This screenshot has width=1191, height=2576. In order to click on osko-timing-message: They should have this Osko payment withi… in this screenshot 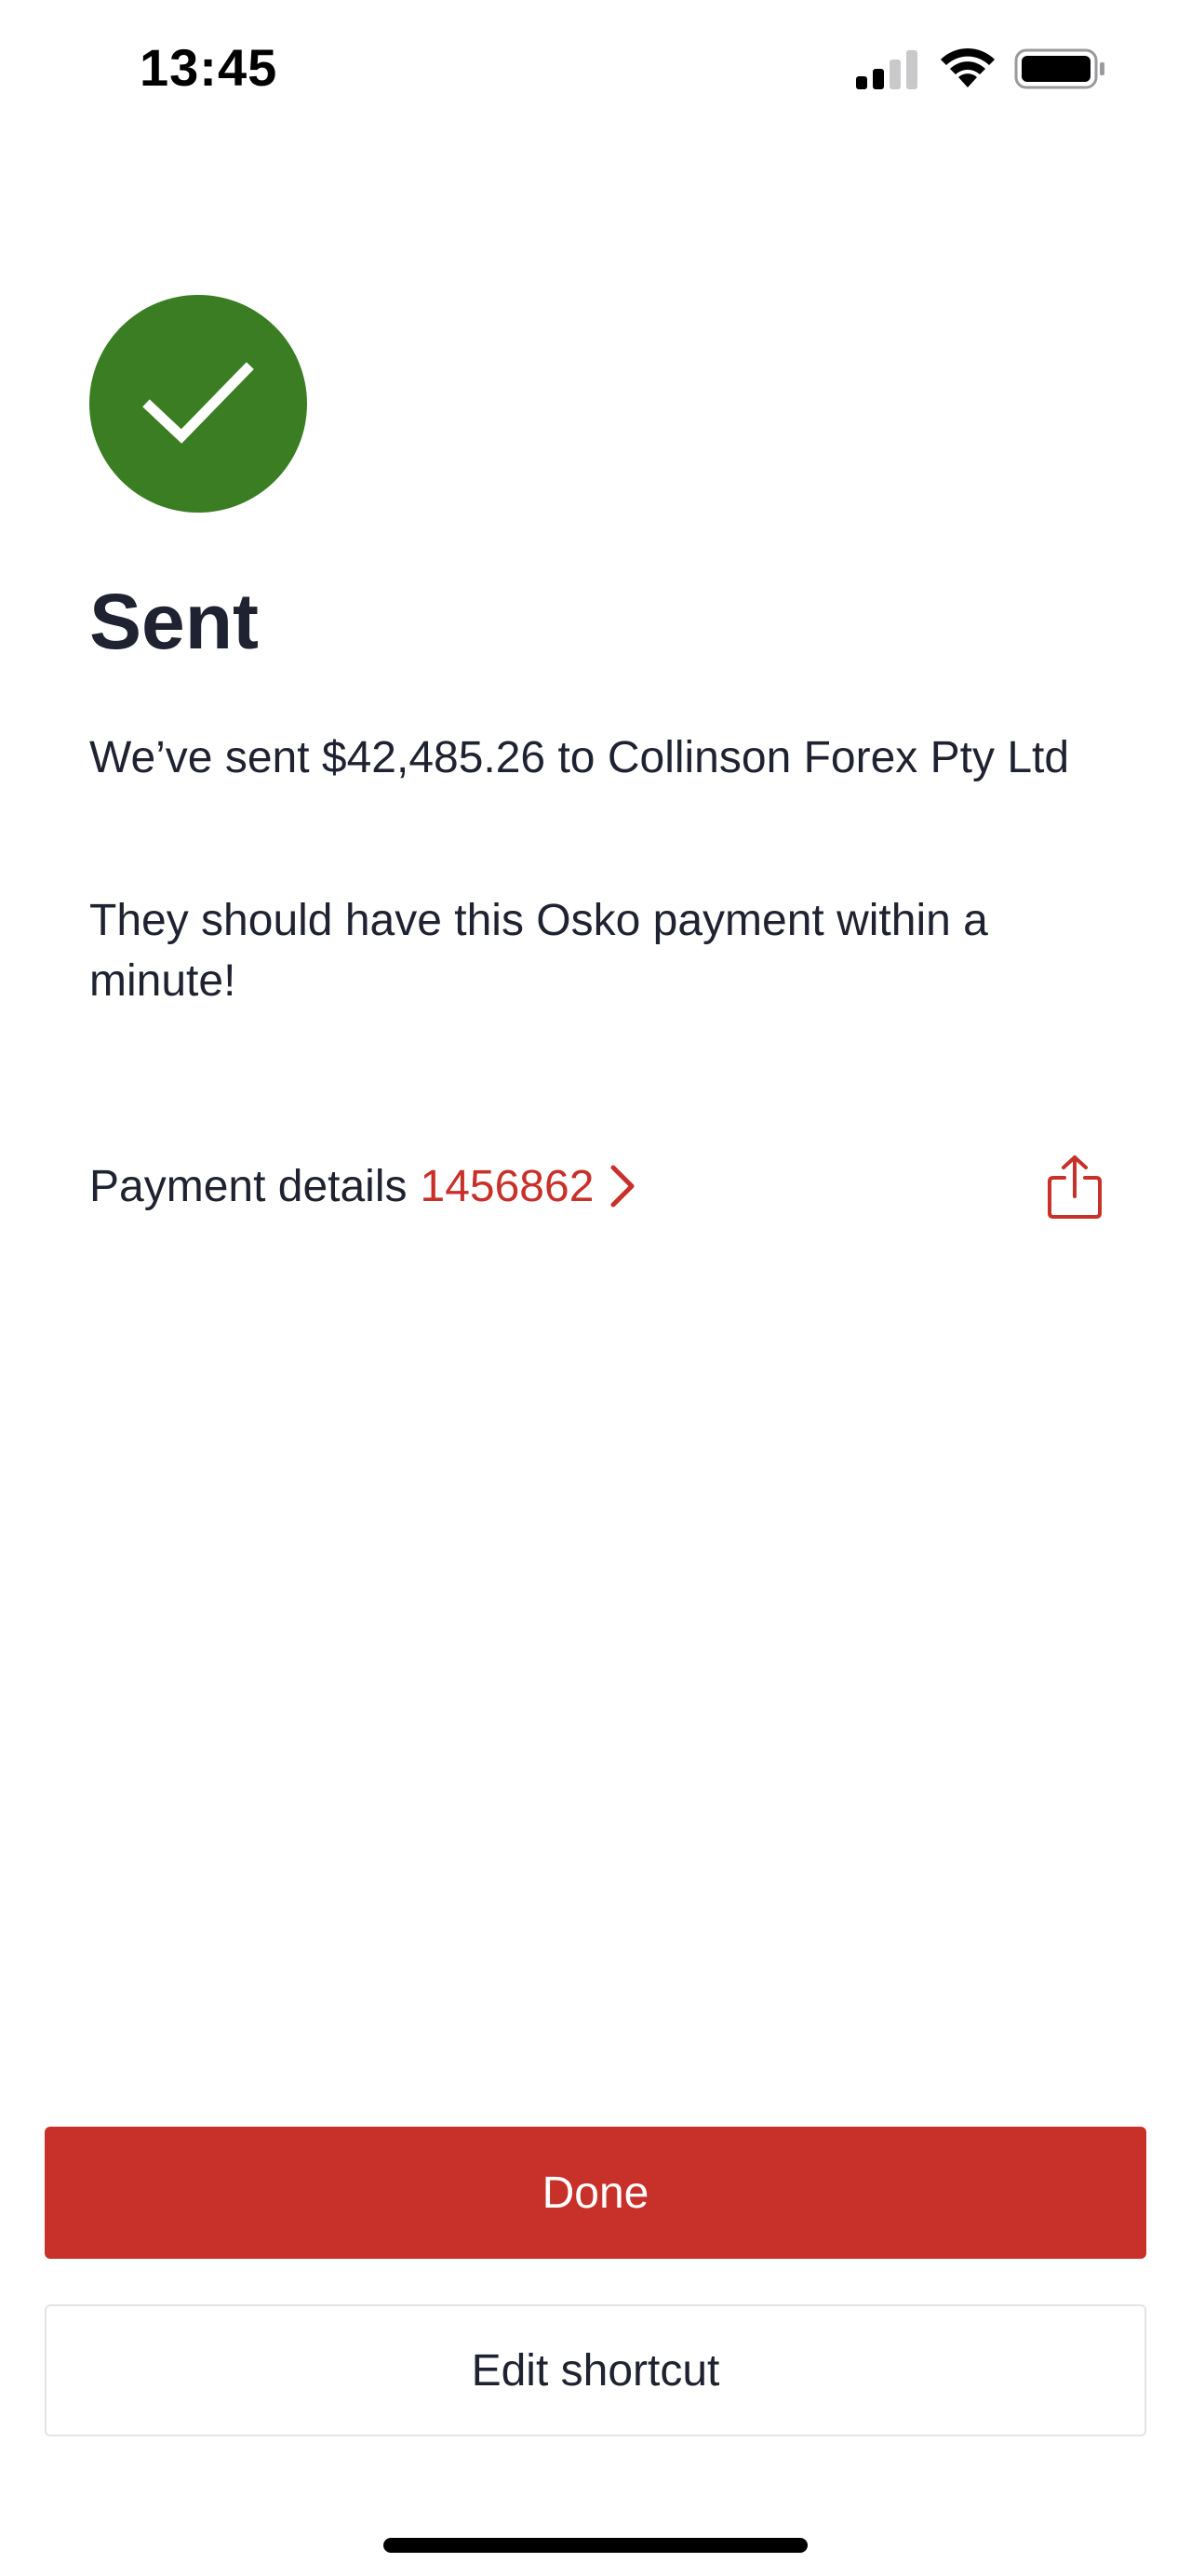, I will do `click(538, 951)`.